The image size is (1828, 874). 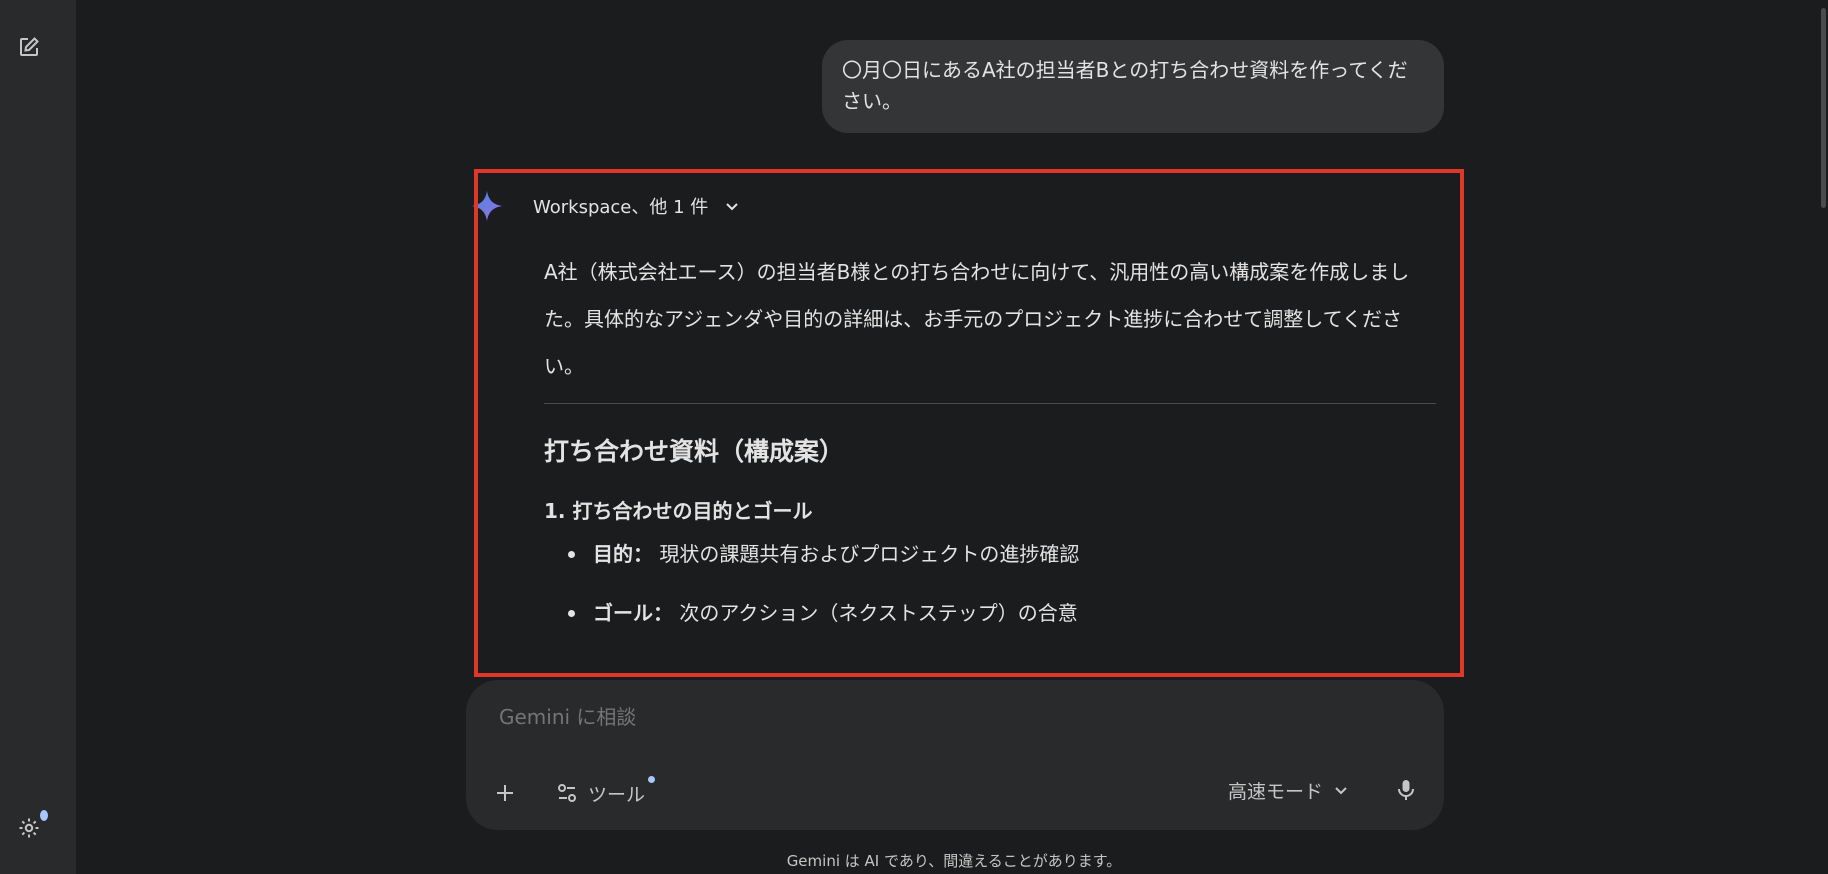 I want to click on user-message-bubble: 〇月〇日にあるA社の担当者Bとの打ち合わせ資料を作ってください。, so click(x=1133, y=86).